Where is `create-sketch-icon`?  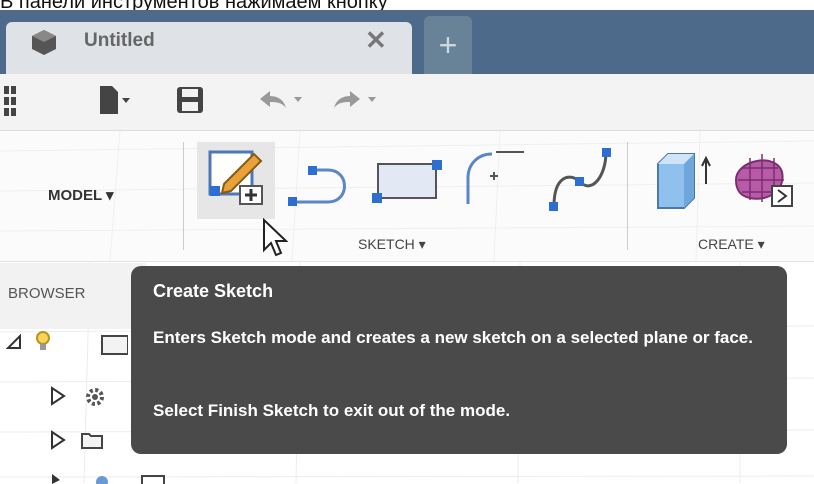
create-sketch-icon is located at coordinates (235, 177).